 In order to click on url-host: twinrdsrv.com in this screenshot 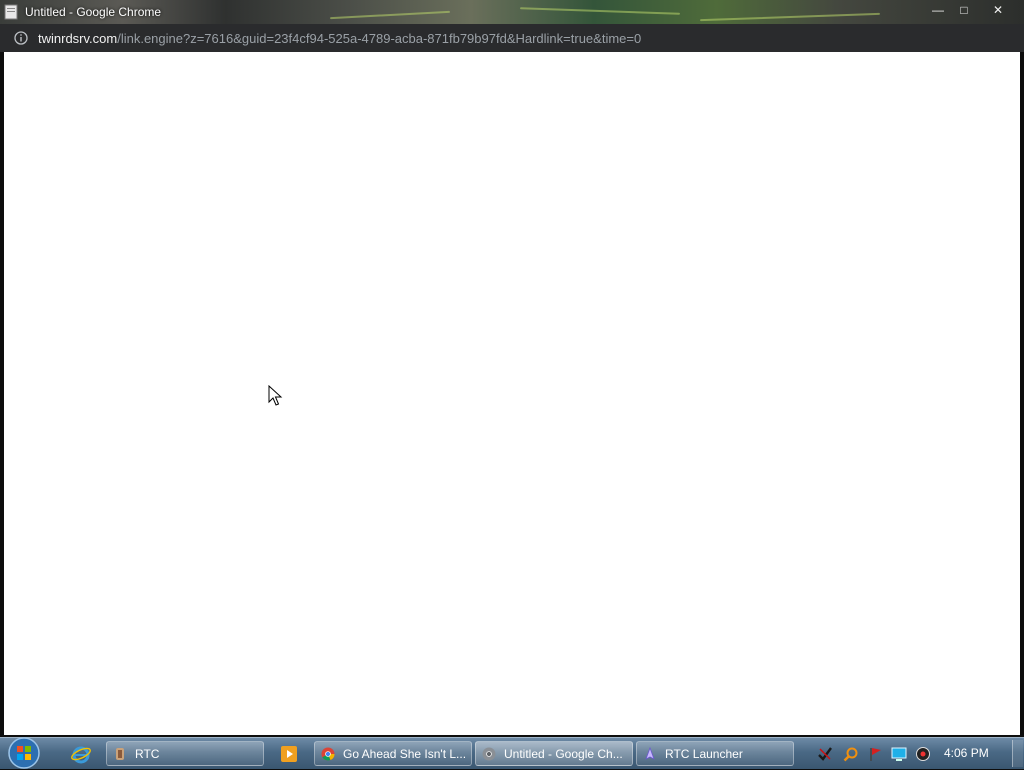, I will do `click(78, 38)`.